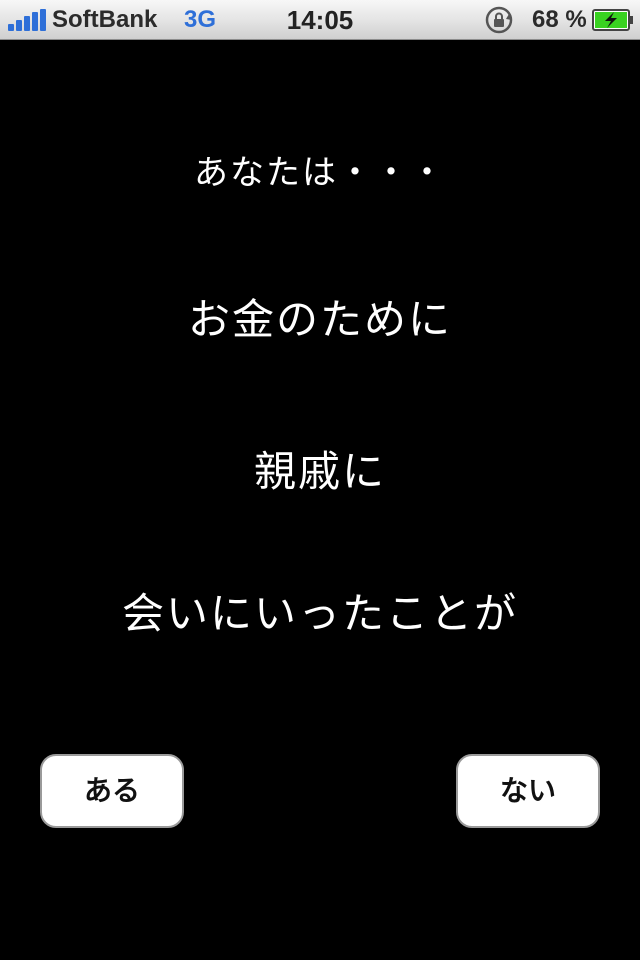  What do you see at coordinates (320, 173) in the screenshot?
I see `question-line-1: あなたは・・・` at bounding box center [320, 173].